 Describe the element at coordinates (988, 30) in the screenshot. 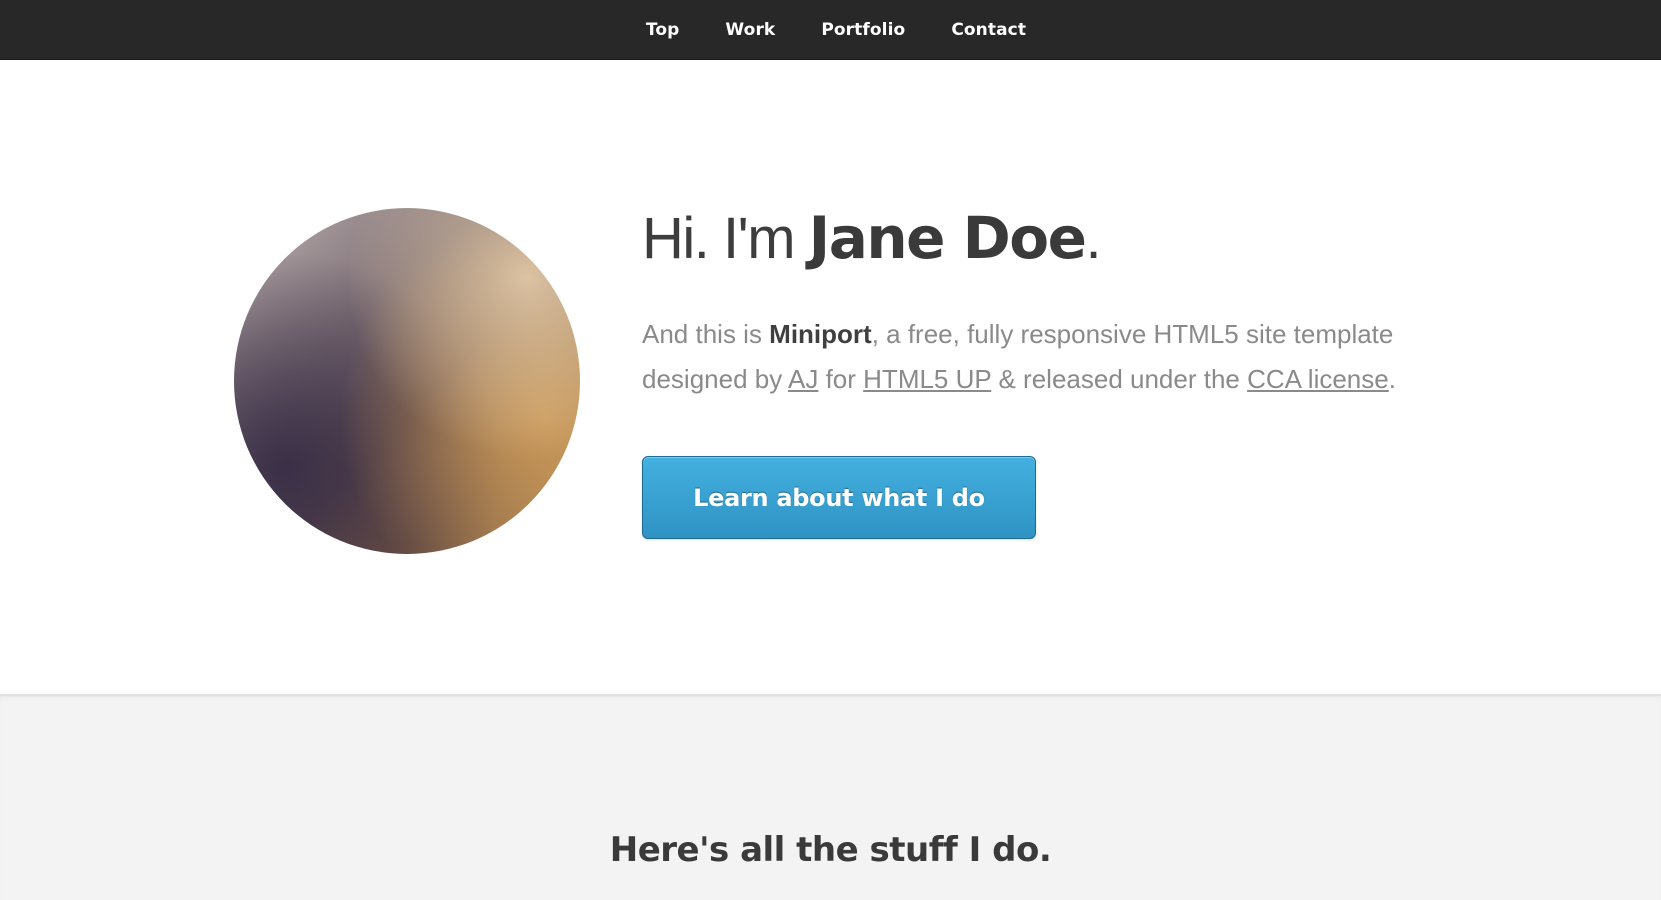

I see `nav-item-contact: Contact` at that location.